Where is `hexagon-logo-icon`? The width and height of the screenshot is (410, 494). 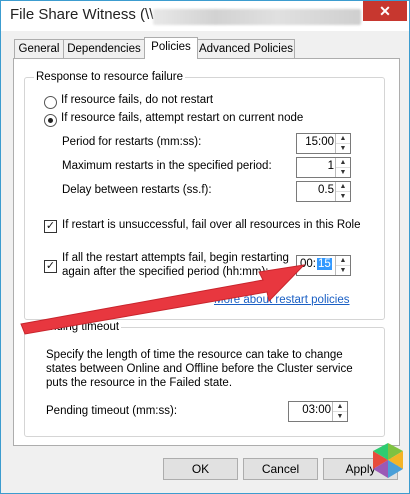
hexagon-logo-icon is located at coordinates (388, 460).